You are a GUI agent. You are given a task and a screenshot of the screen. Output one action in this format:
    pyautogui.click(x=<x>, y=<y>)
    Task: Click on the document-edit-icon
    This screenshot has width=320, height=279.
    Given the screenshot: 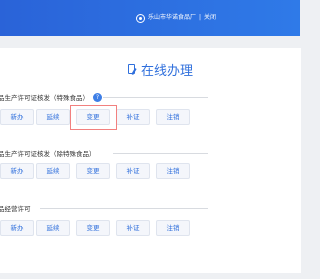 What is the action you would take?
    pyautogui.click(x=132, y=69)
    